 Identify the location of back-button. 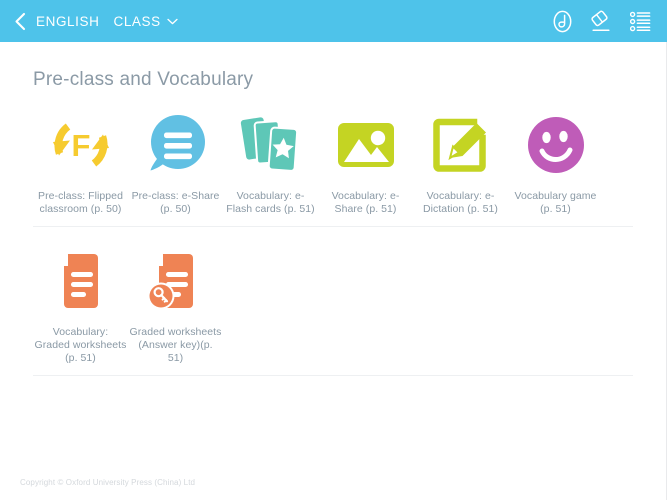
(20, 21).